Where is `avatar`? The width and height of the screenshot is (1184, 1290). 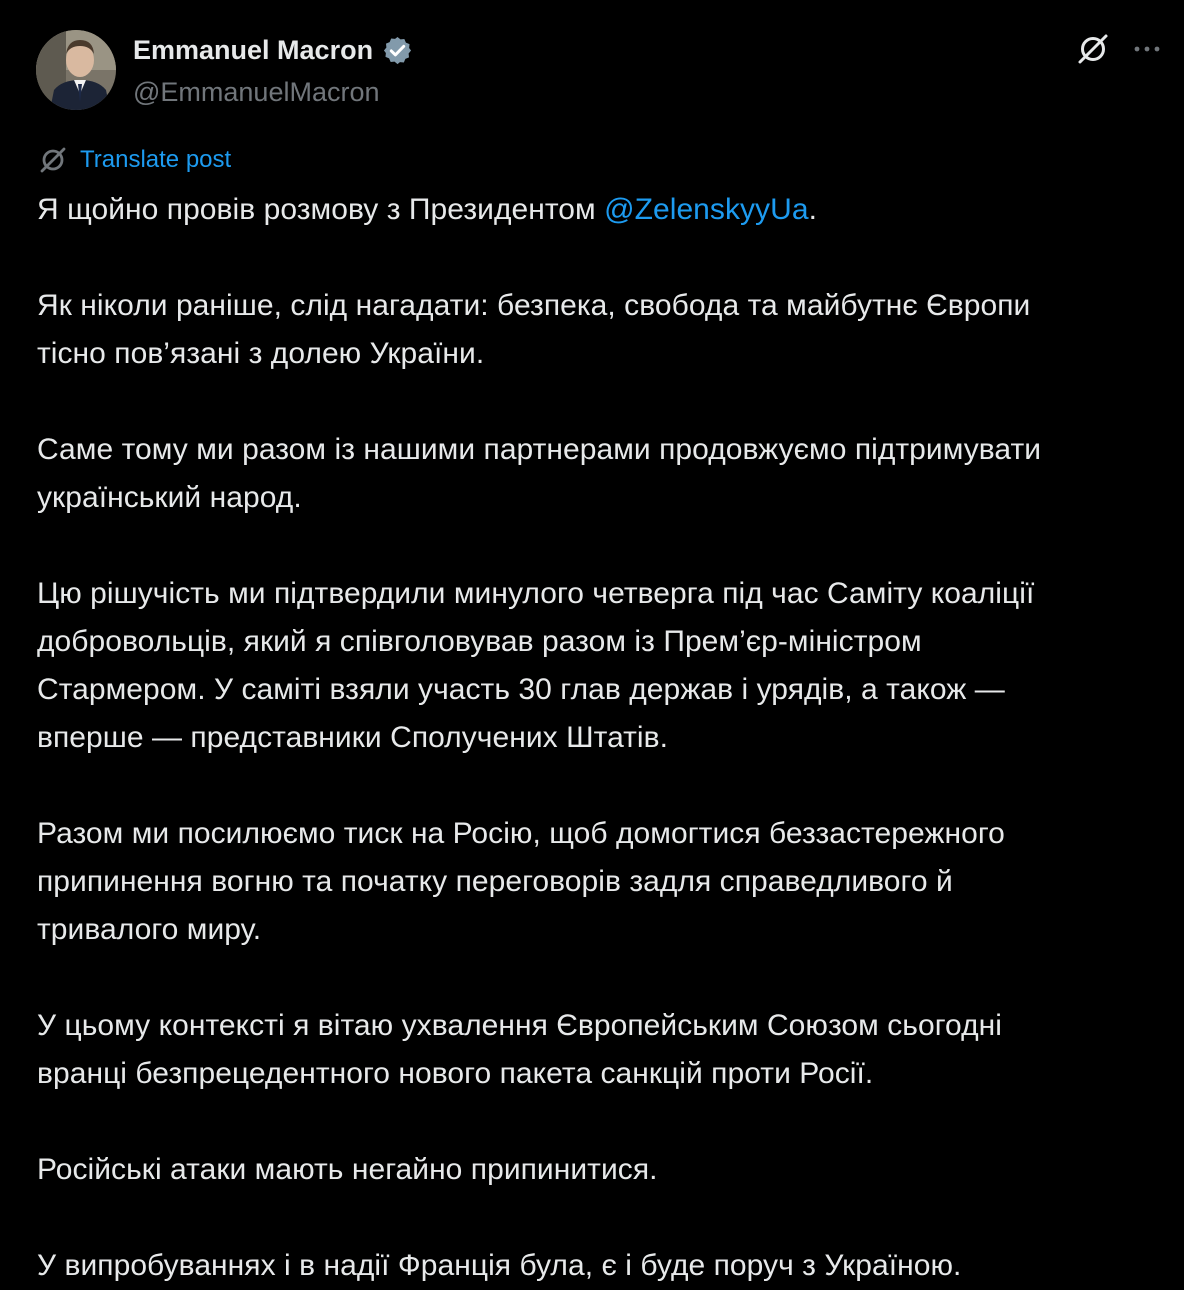 avatar is located at coordinates (76, 70).